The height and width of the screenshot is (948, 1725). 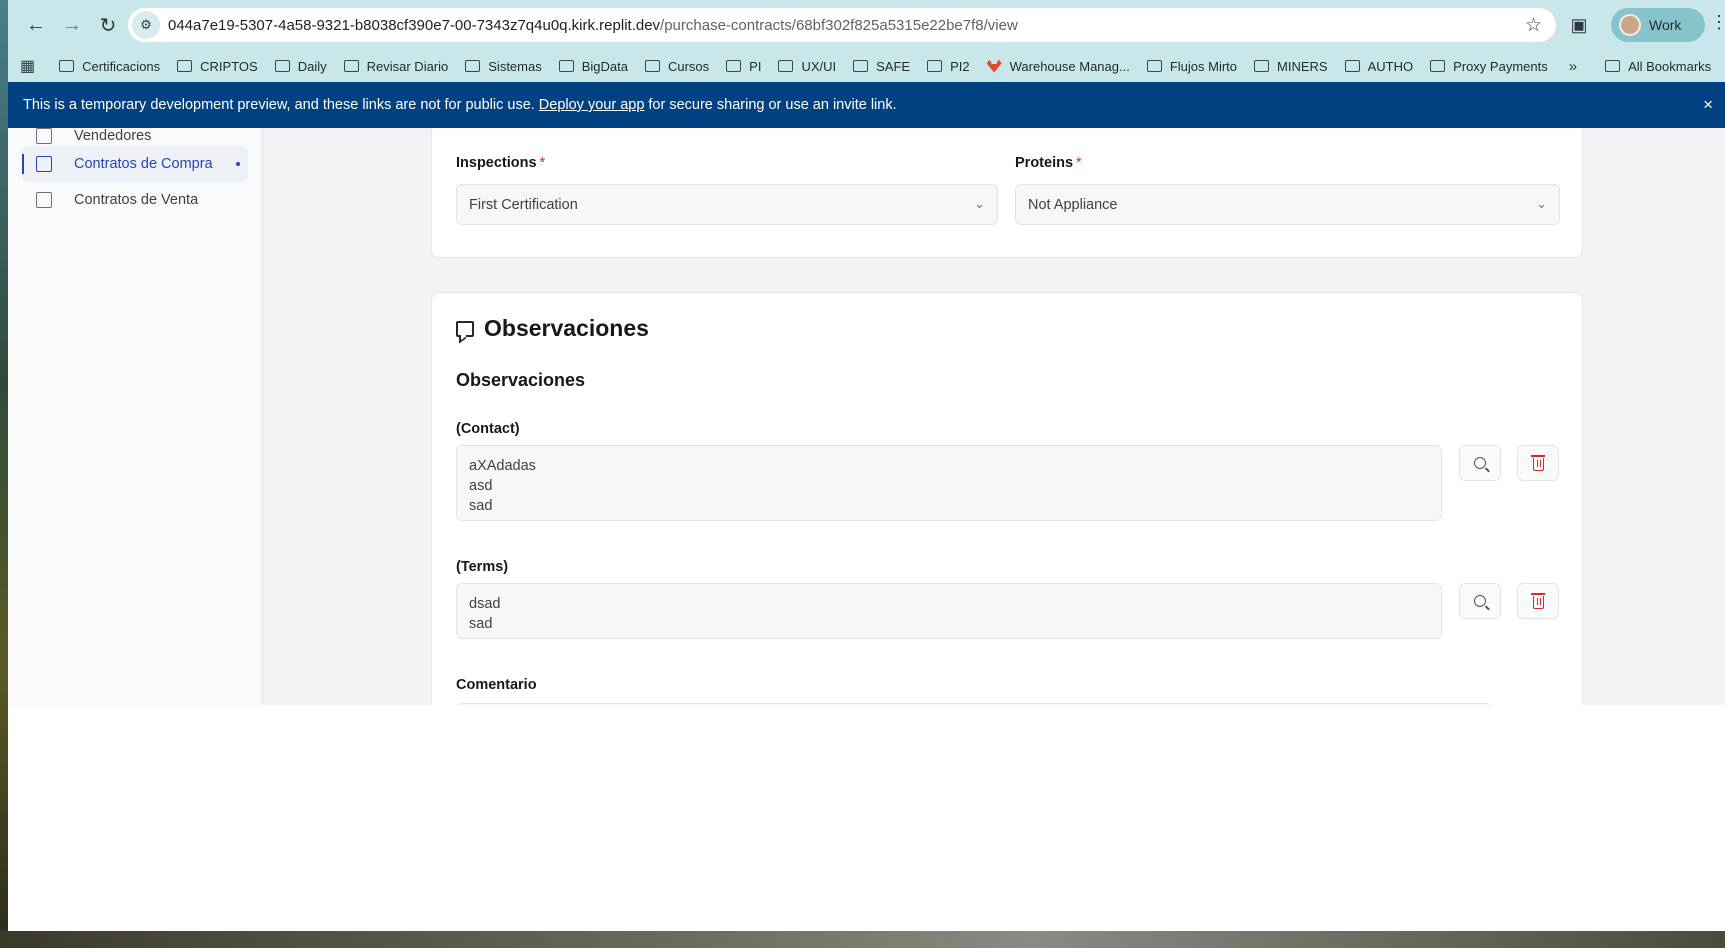 I want to click on sidebar-item-label: Contratos de Compra, so click(x=143, y=164).